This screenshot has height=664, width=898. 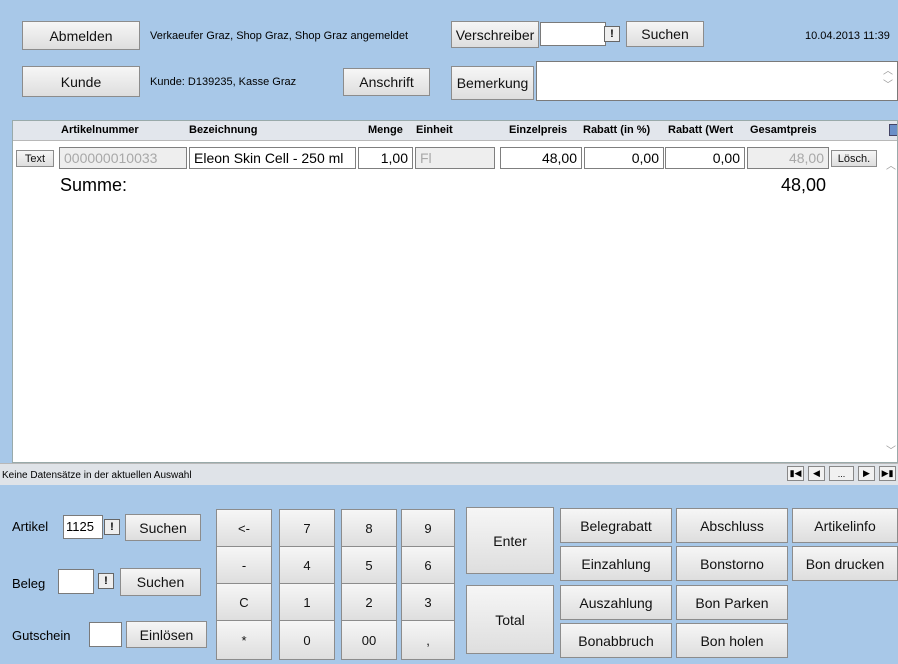 I want to click on gift-input, so click(x=105, y=634).